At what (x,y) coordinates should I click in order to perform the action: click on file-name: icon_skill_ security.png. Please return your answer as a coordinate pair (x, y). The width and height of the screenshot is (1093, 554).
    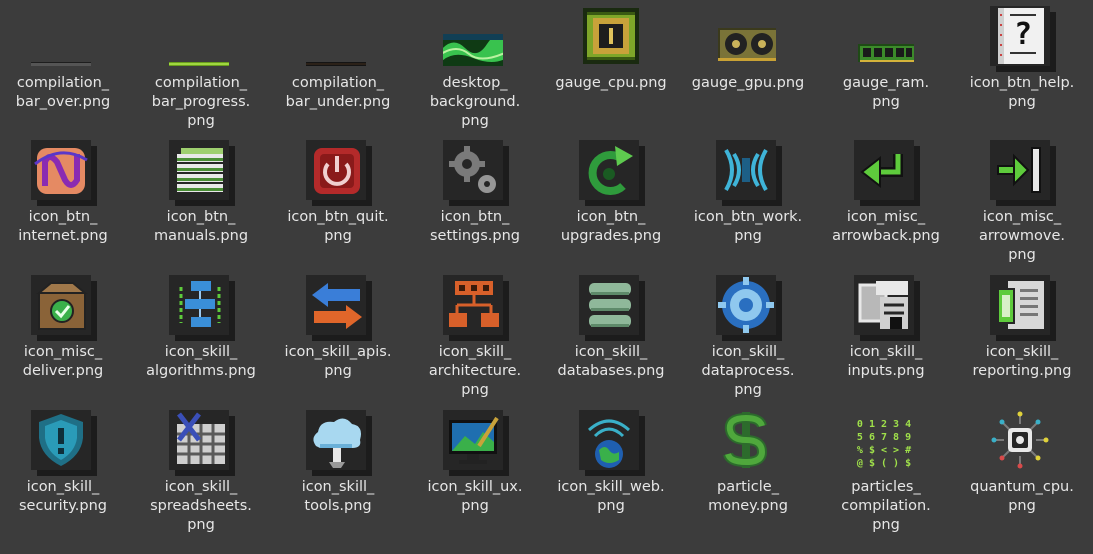
    Looking at the image, I should click on (63, 496).